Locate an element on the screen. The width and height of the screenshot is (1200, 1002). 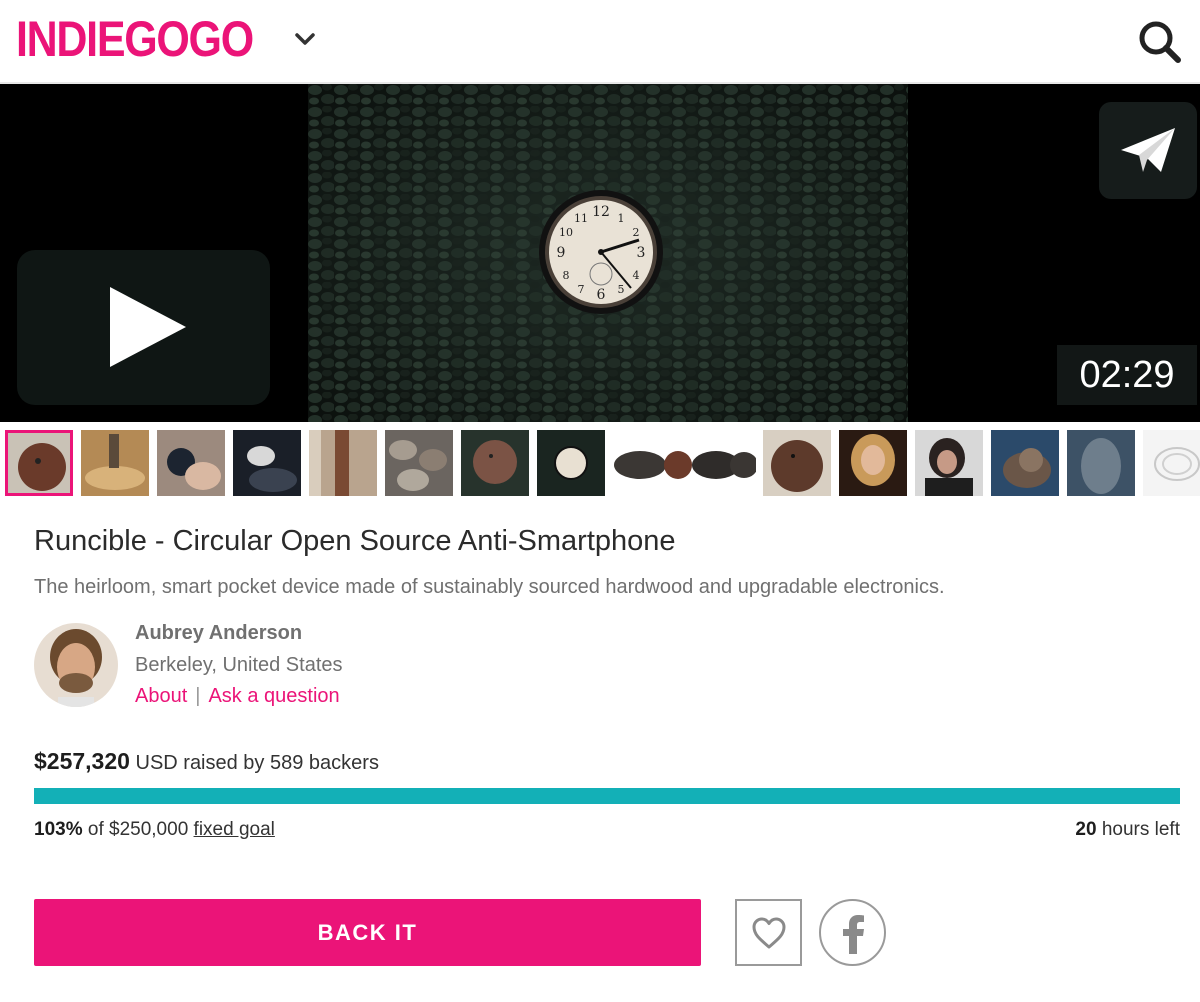
svg-text: 8 is located at coordinates (566, 275).